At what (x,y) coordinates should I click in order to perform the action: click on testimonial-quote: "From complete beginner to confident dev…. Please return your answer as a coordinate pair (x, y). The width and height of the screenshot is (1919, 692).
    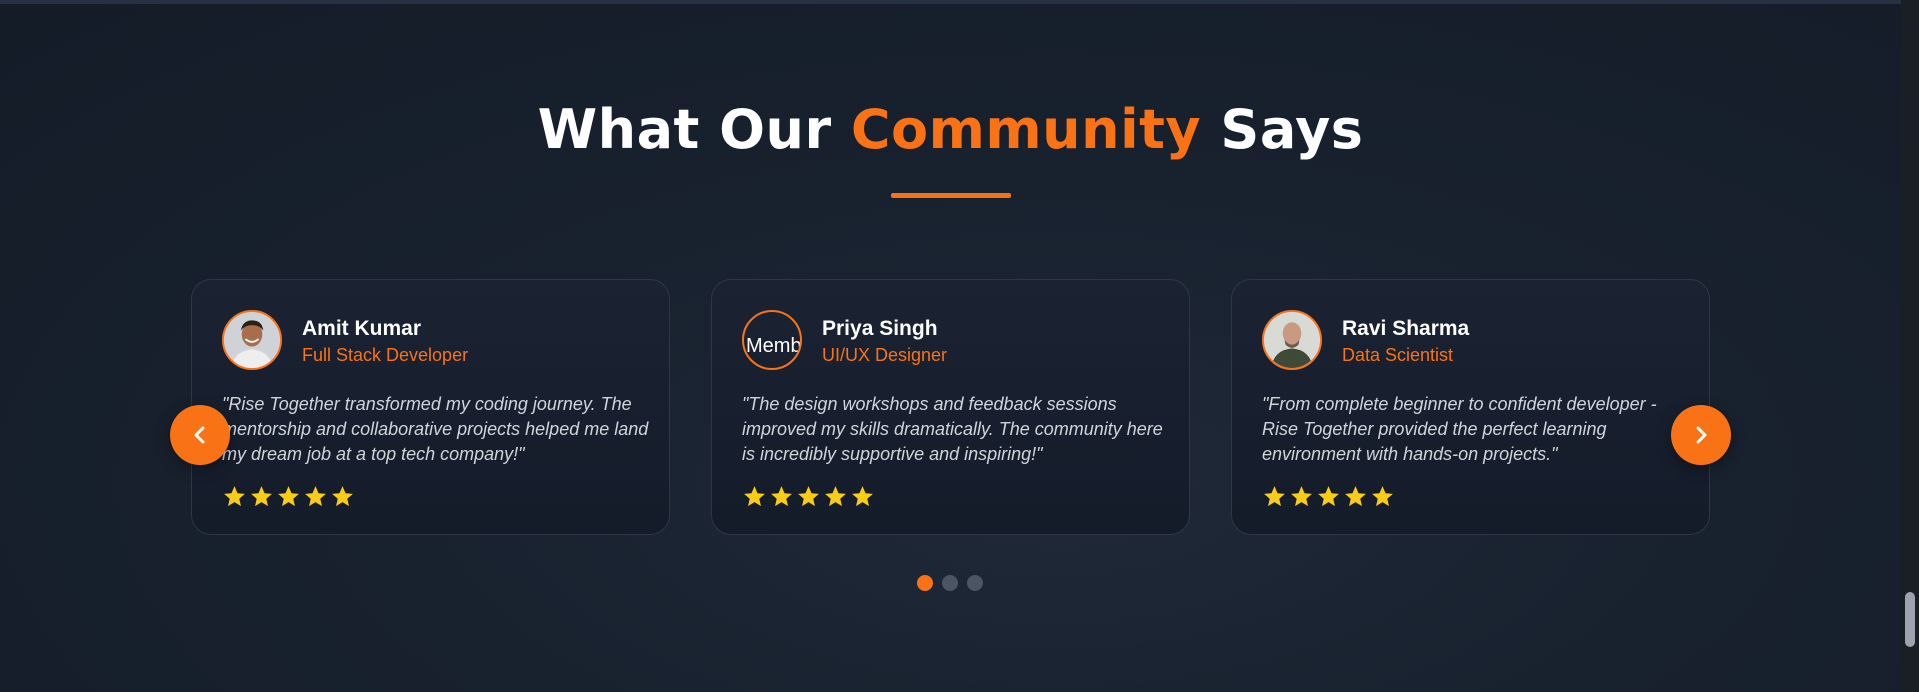
    Looking at the image, I should click on (1459, 429).